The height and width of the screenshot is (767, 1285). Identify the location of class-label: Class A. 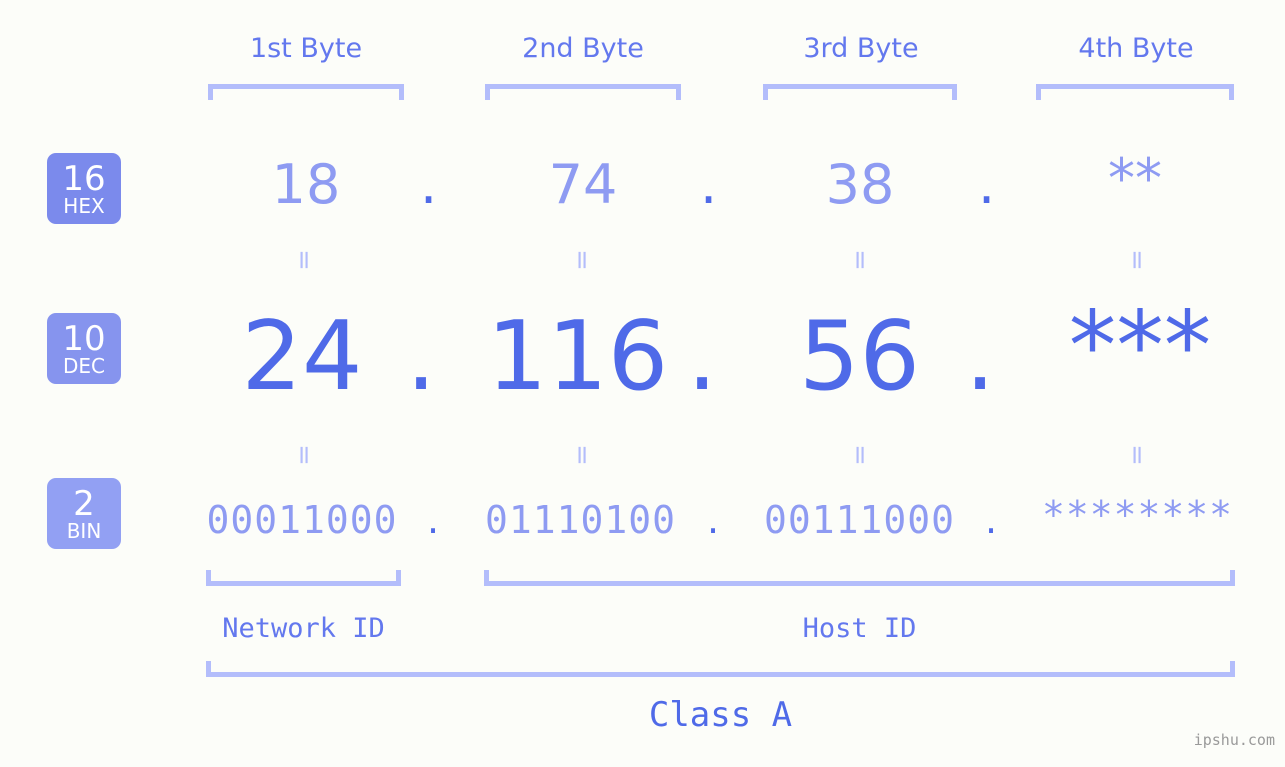
(720, 715).